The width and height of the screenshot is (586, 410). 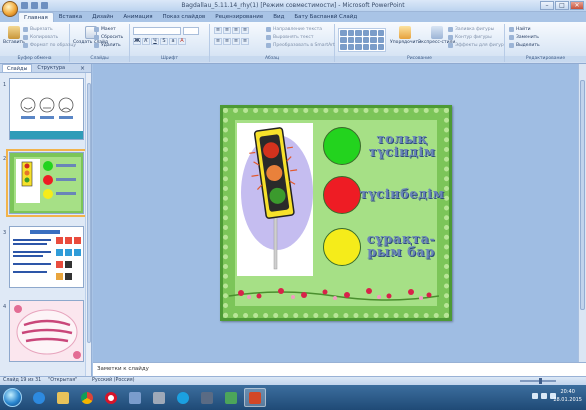 I want to click on bold-button: Ж, so click(x=137, y=41).